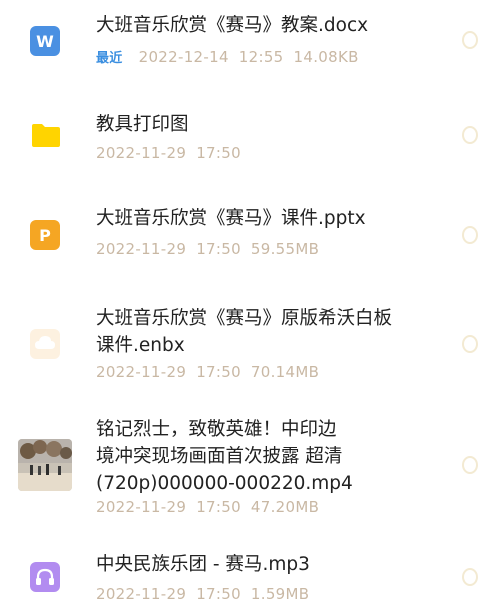  I want to click on cloud-icon, so click(45, 344).